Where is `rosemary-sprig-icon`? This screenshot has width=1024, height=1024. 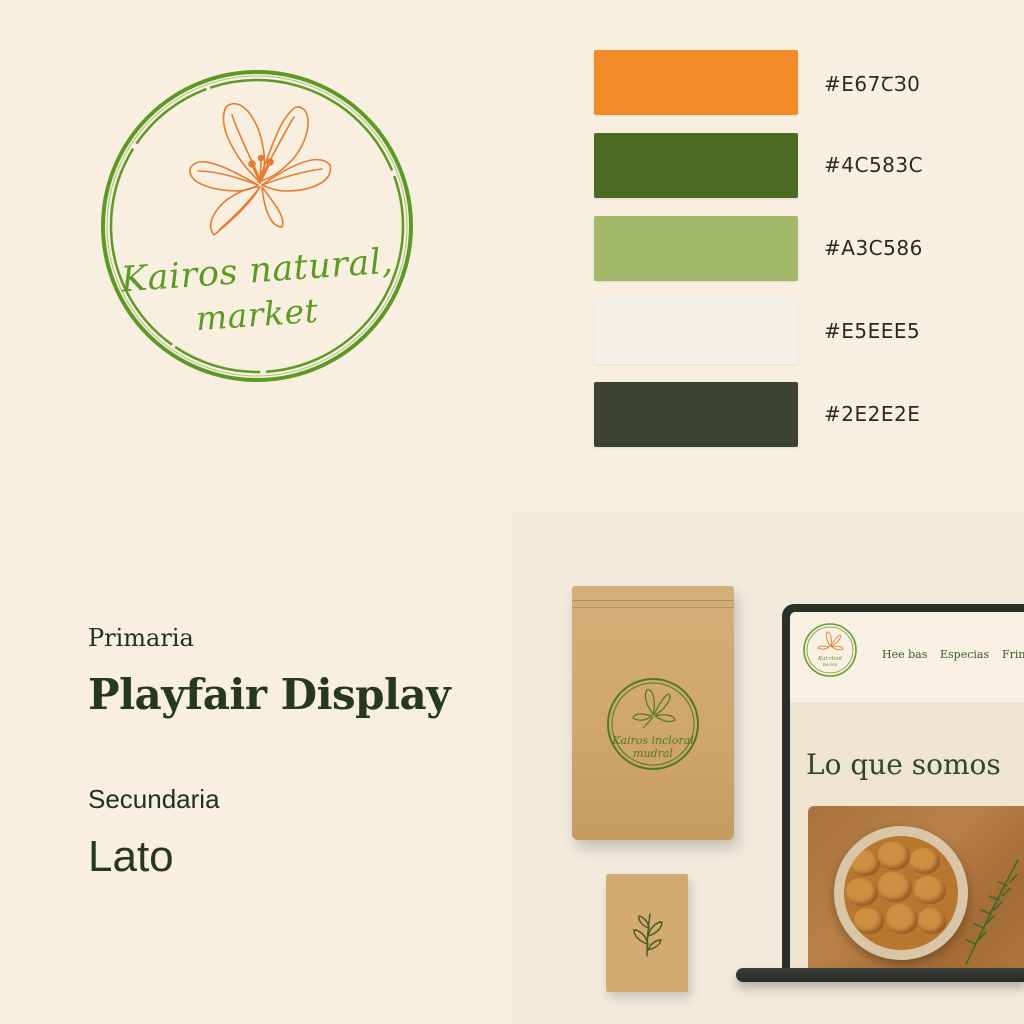
rosemary-sprig-icon is located at coordinates (992, 912).